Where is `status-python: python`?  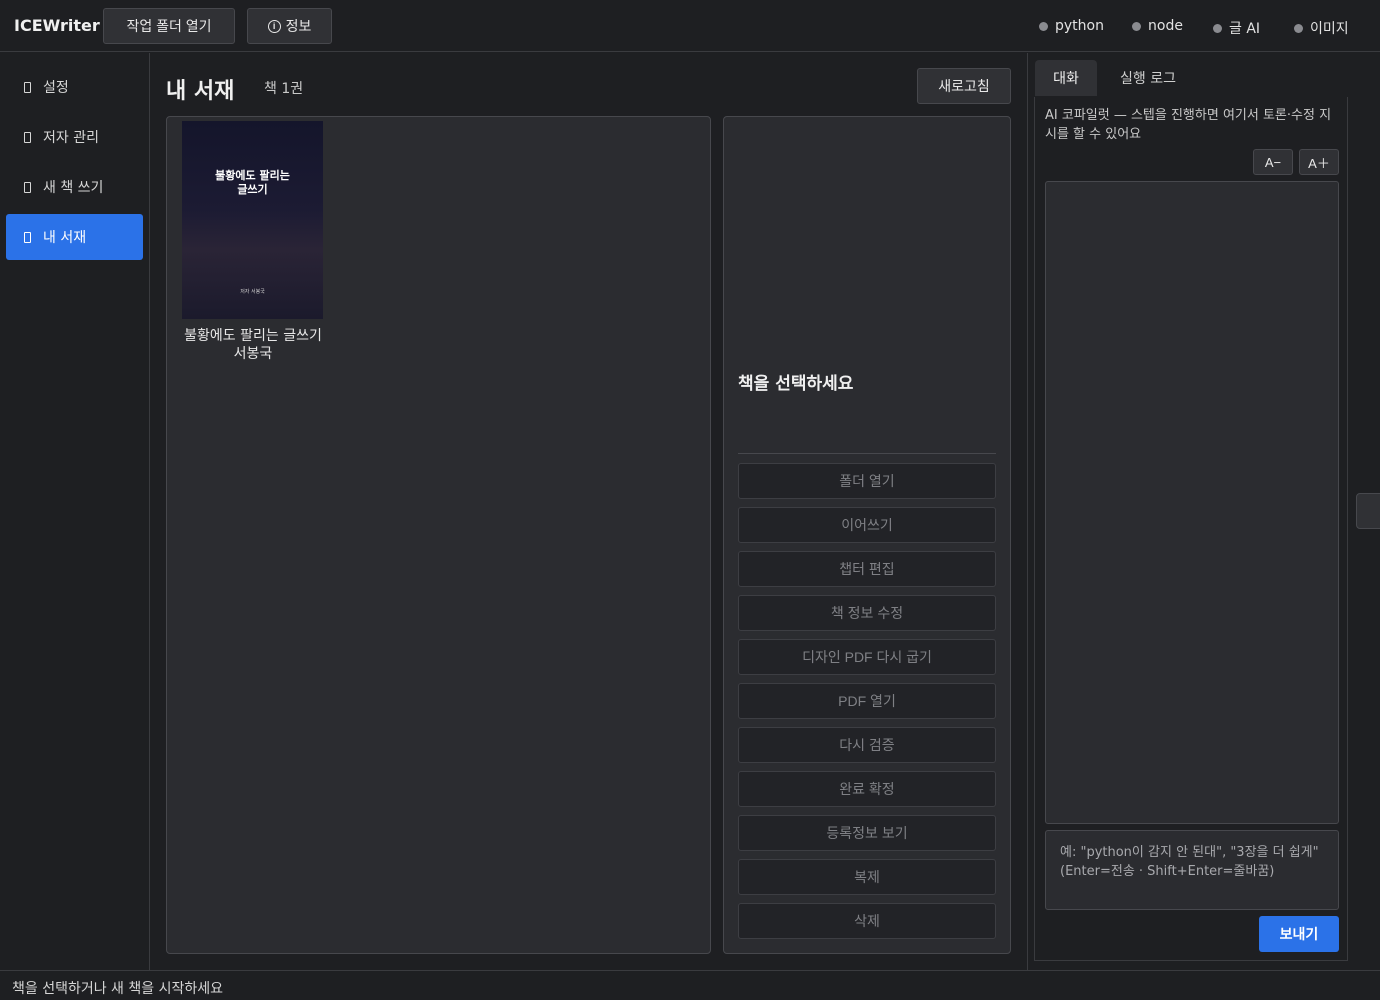
status-python: python is located at coordinates (1071, 26).